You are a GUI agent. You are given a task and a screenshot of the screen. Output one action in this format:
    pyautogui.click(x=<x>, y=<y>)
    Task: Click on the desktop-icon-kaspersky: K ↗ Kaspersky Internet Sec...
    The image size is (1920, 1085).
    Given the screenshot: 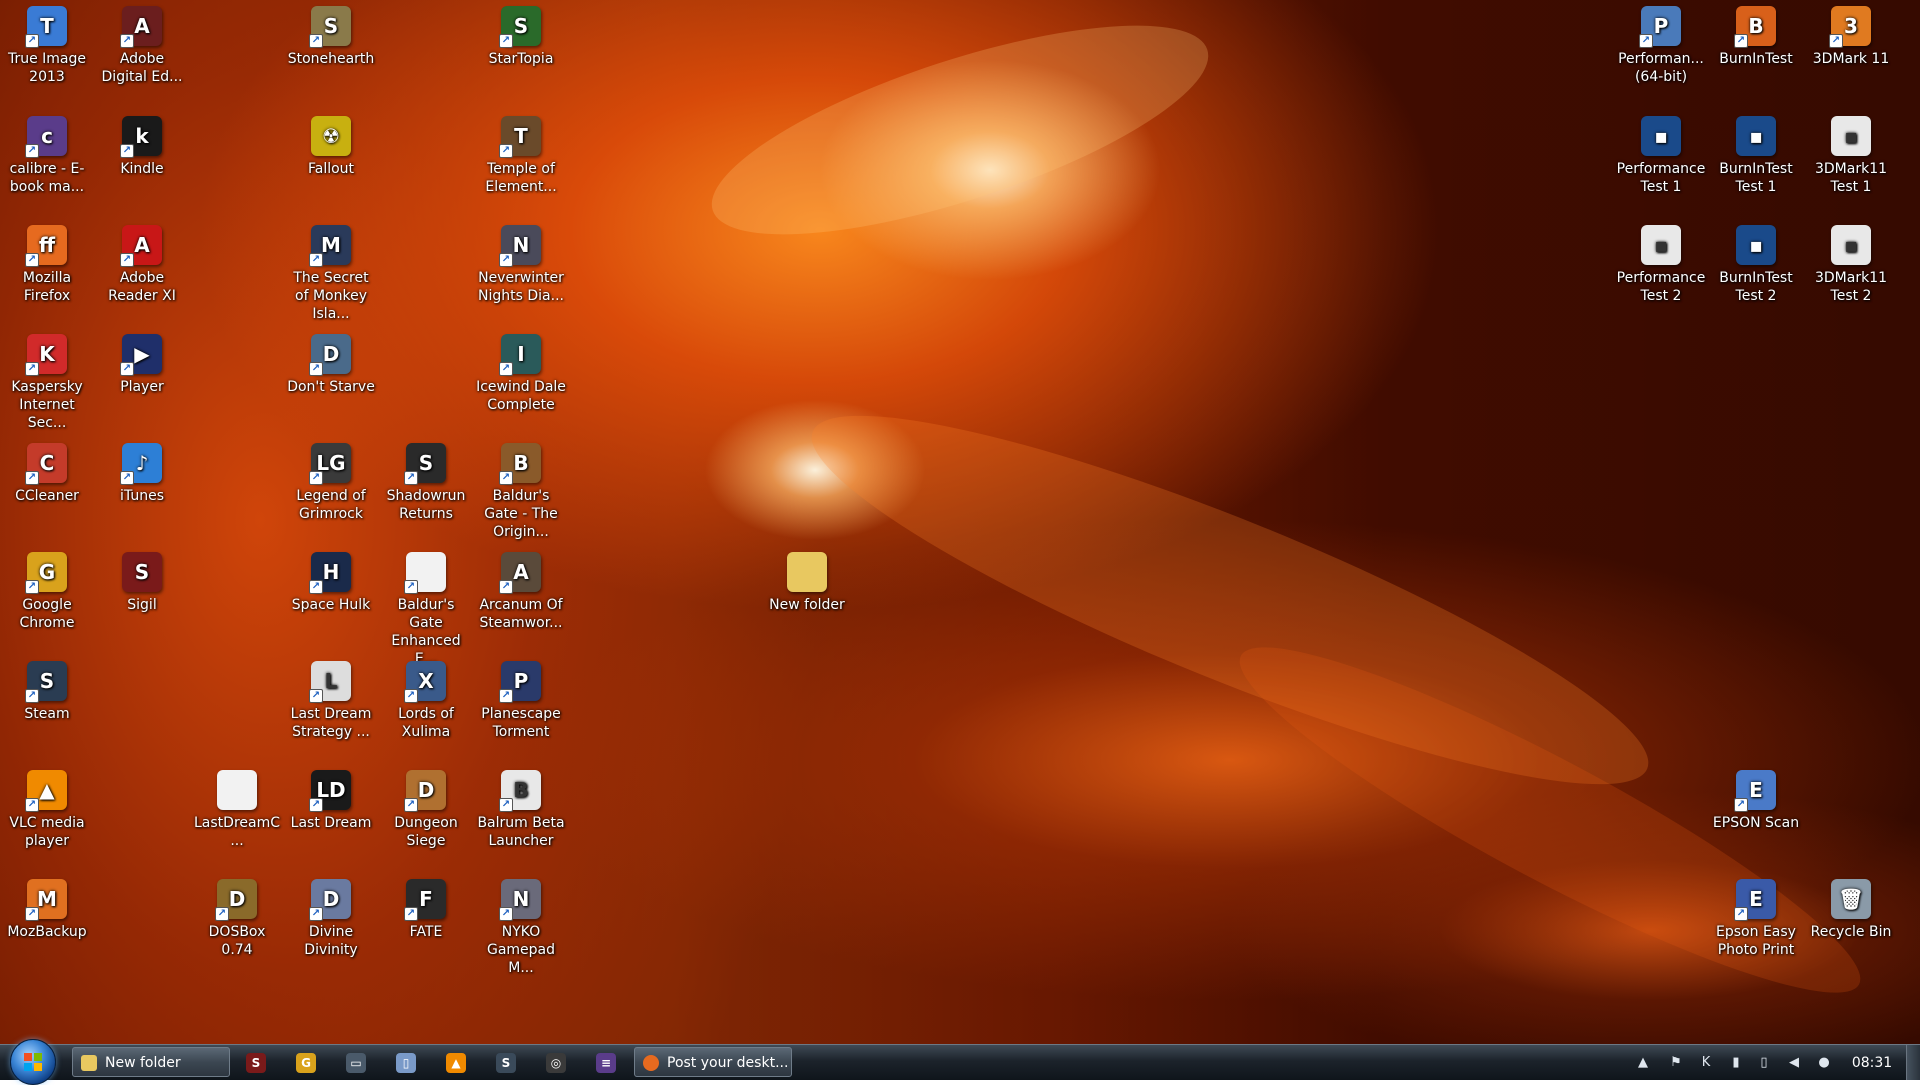 What is the action you would take?
    pyautogui.click(x=47, y=380)
    